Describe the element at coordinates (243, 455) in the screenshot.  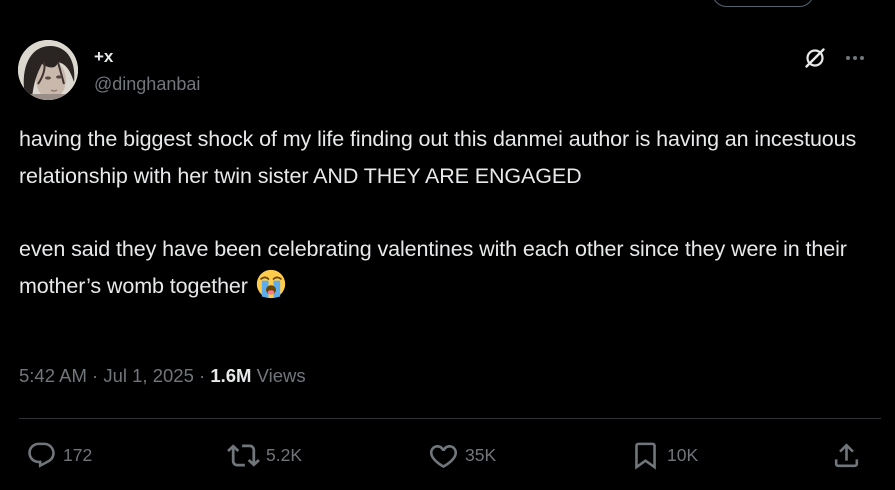
I see `repost-icon` at that location.